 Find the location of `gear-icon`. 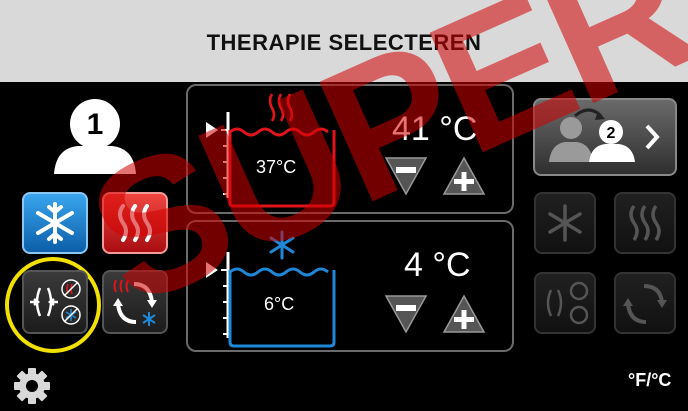

gear-icon is located at coordinates (32, 386).